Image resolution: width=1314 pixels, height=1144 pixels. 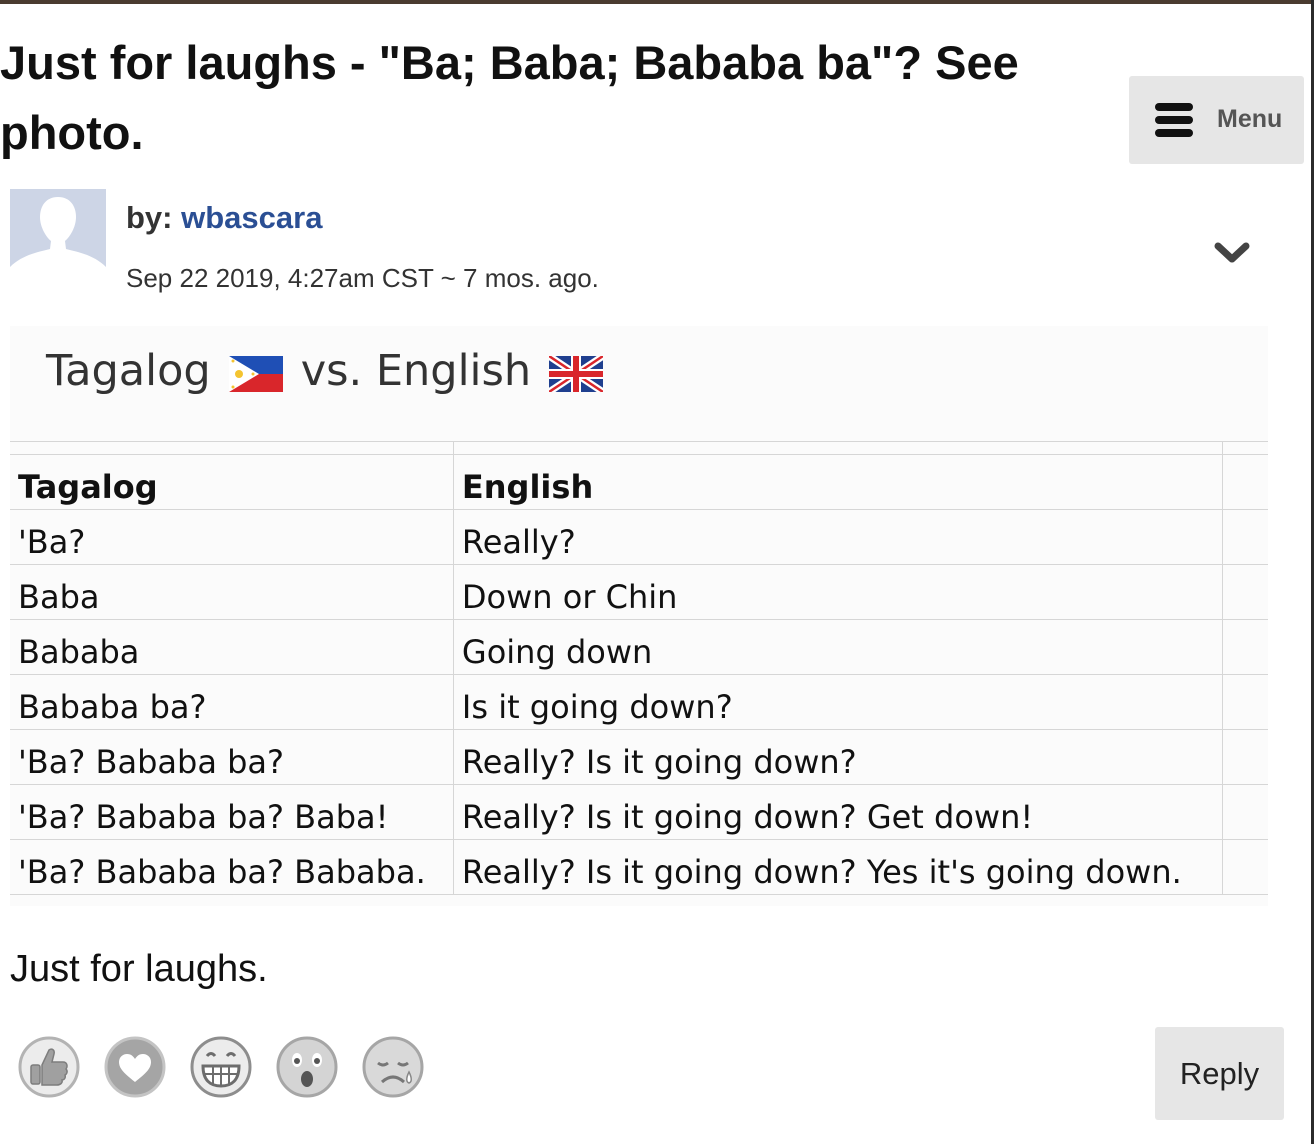 What do you see at coordinates (128, 371) in the screenshot?
I see `image-heading-tagalog: Tagalog` at bounding box center [128, 371].